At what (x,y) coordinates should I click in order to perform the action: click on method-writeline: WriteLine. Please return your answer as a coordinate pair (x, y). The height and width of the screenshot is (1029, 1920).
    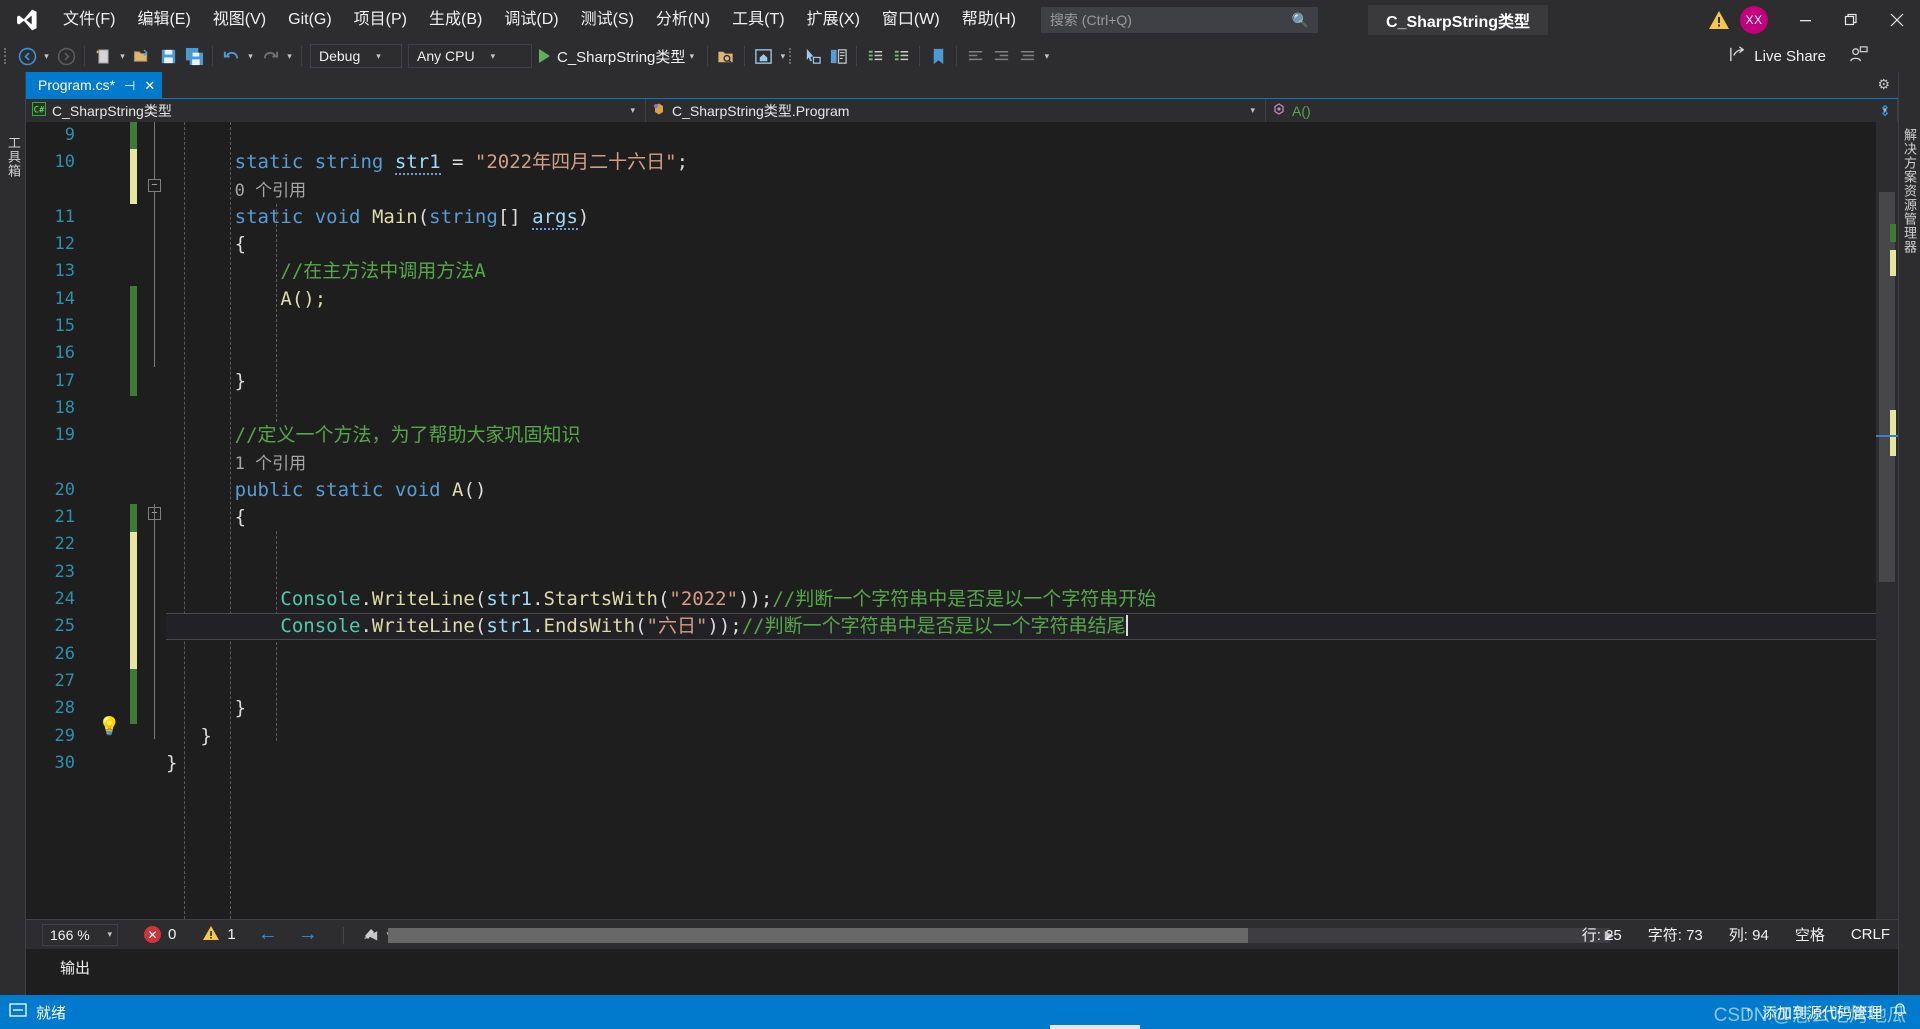
    Looking at the image, I should click on (423, 599).